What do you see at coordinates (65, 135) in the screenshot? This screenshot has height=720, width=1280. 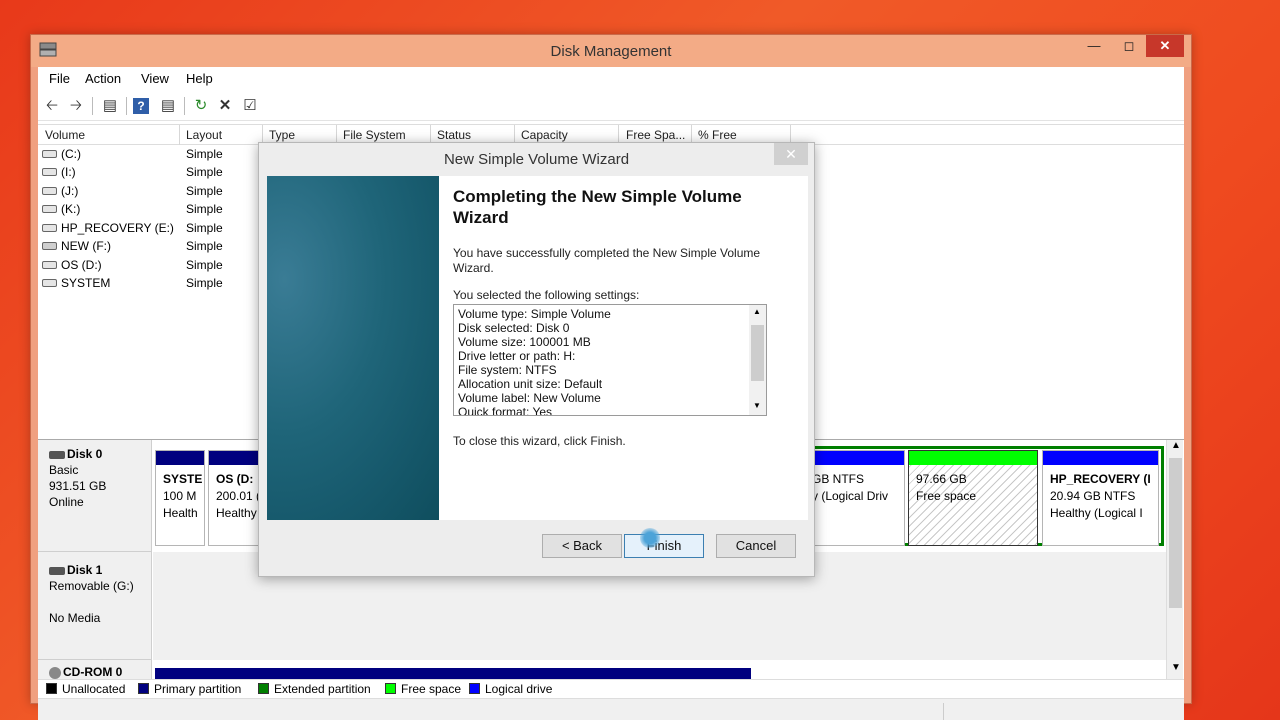 I see `column-volume: Volume` at bounding box center [65, 135].